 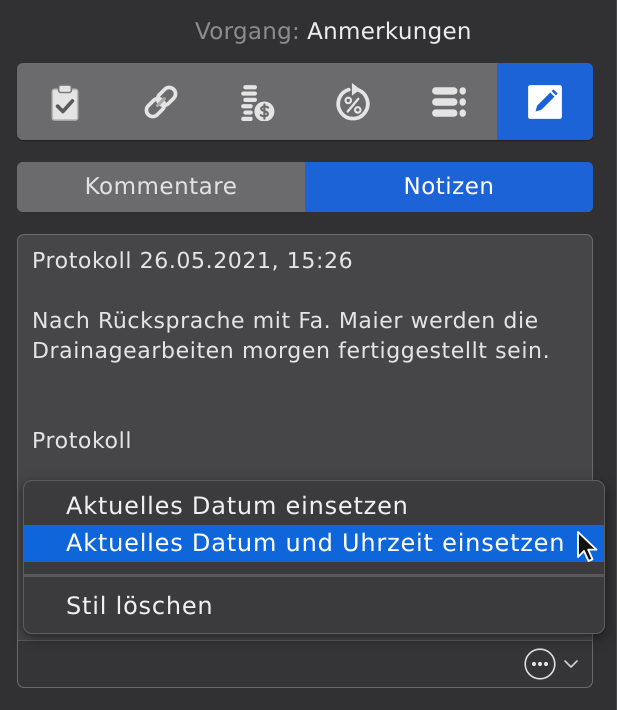 What do you see at coordinates (540, 664) in the screenshot?
I see `ellipsis-icon` at bounding box center [540, 664].